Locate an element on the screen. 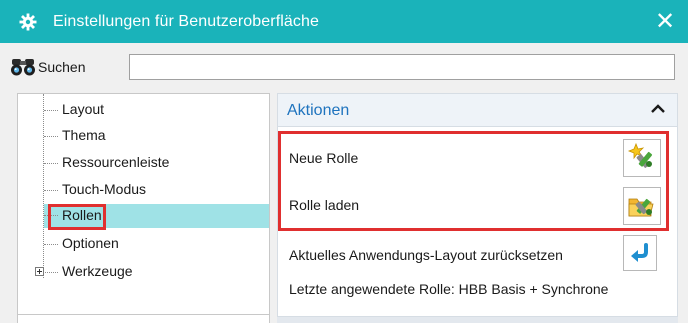 Image resolution: width=688 pixels, height=323 pixels. reset-arrow-icon is located at coordinates (640, 253).